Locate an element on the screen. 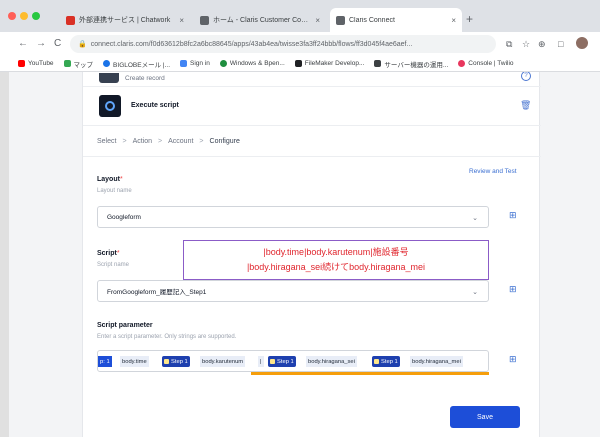  extension-icon: ⊕ is located at coordinates (542, 44).